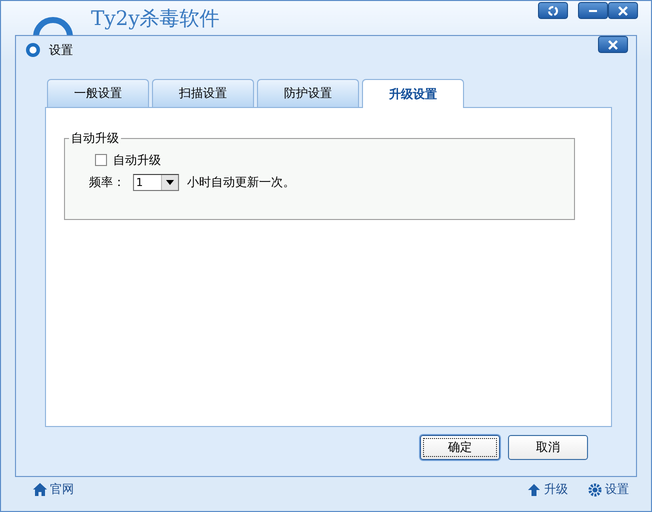 This screenshot has height=512, width=652. Describe the element at coordinates (308, 93) in the screenshot. I see `tab: 防护设置` at that location.